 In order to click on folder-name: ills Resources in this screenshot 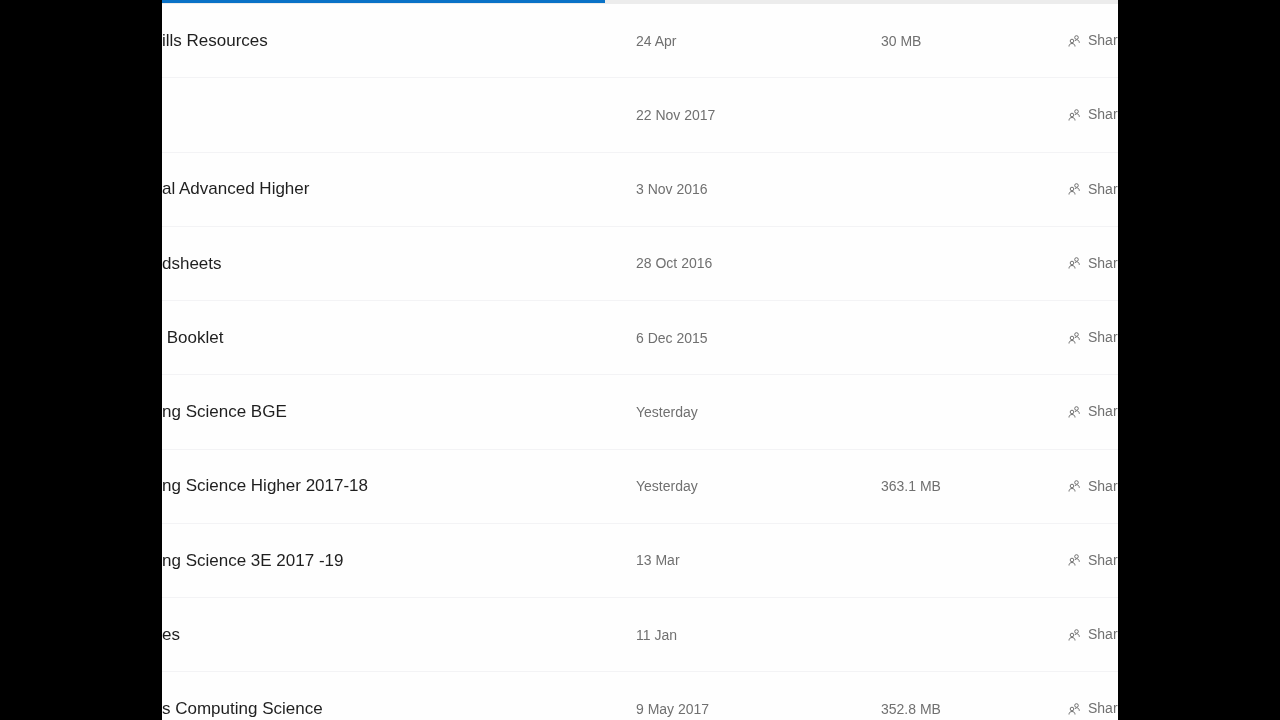, I will do `click(215, 40)`.